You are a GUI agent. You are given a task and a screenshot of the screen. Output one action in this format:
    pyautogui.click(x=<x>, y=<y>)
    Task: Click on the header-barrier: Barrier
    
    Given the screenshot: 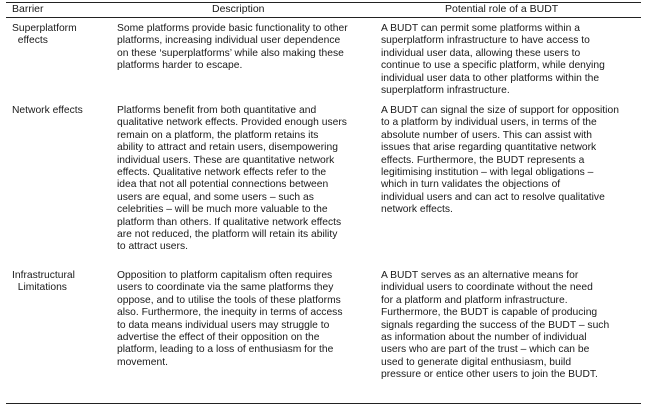 What is the action you would take?
    pyautogui.click(x=28, y=9)
    